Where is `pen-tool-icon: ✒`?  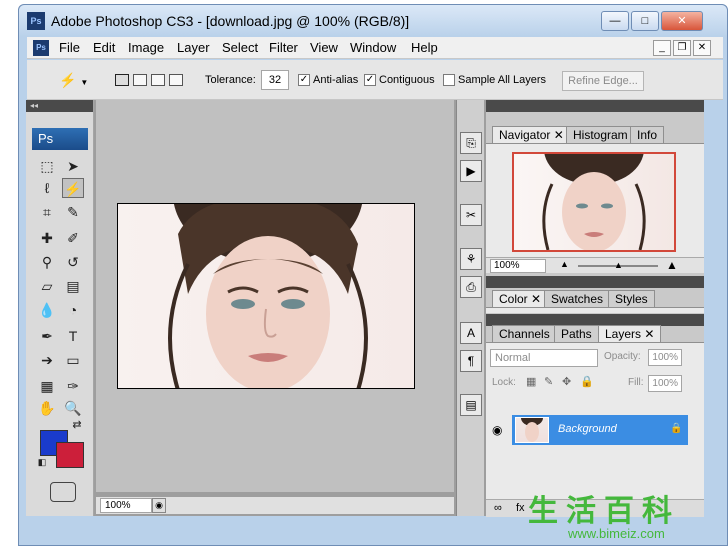
pen-tool-icon: ✒ is located at coordinates (47, 336).